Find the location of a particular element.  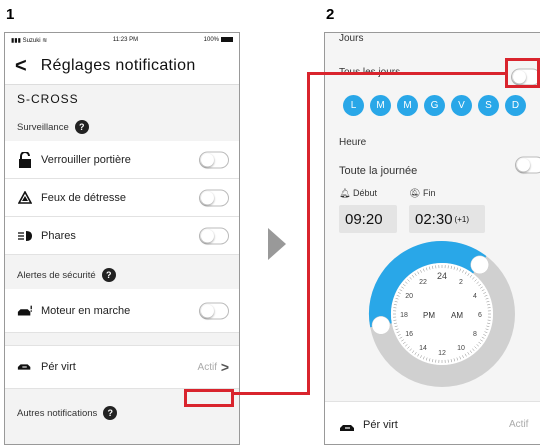

dial-end-handle is located at coordinates (479, 265).